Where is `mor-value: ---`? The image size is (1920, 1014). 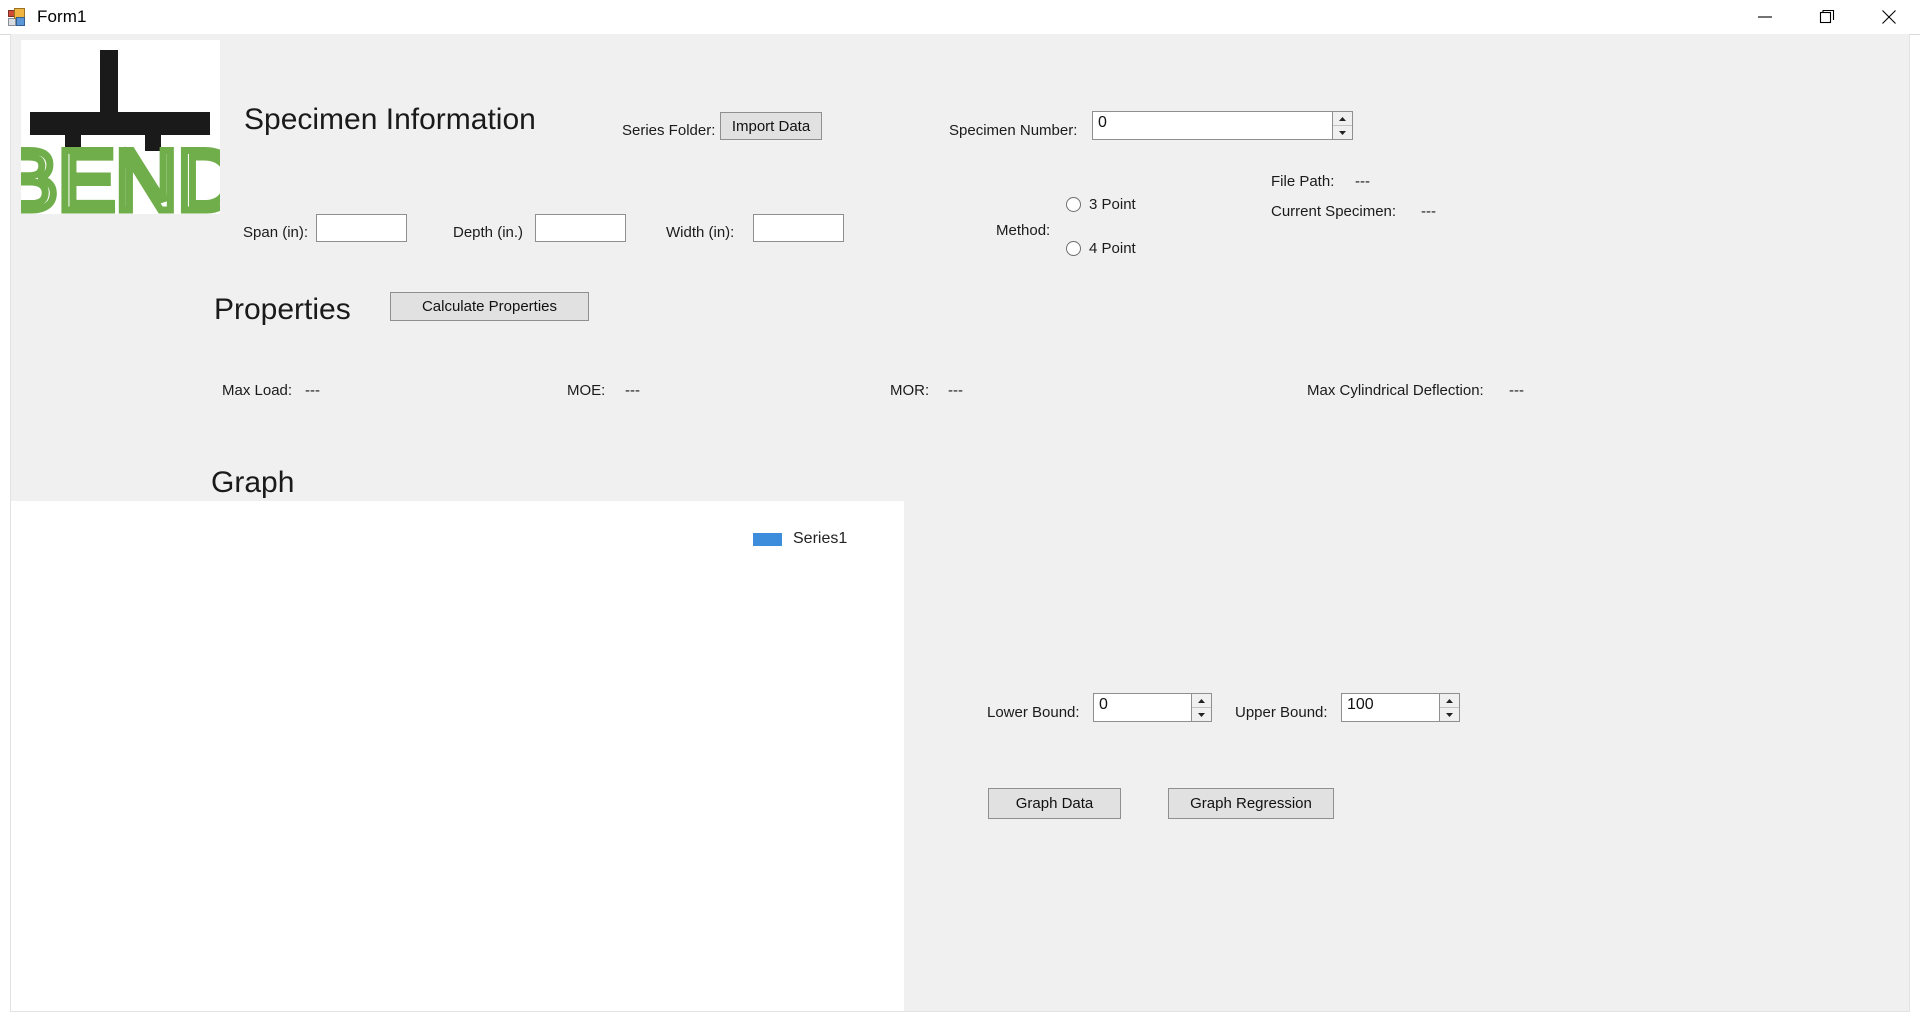 mor-value: --- is located at coordinates (955, 390).